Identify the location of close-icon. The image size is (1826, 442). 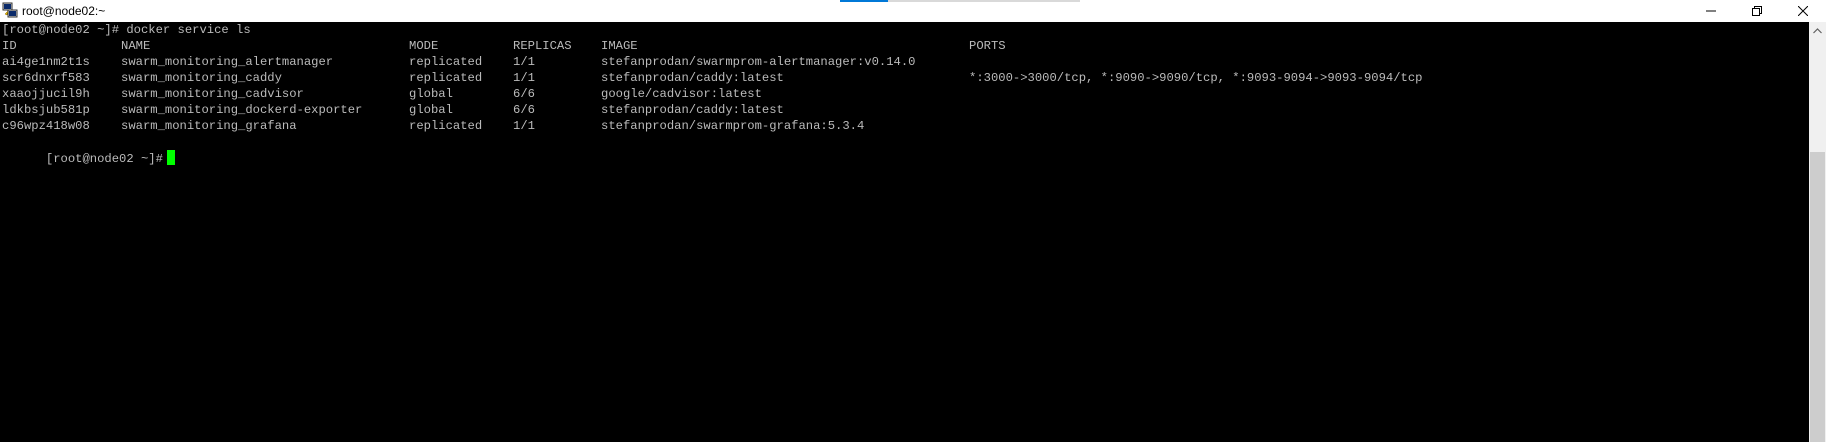
(1803, 11).